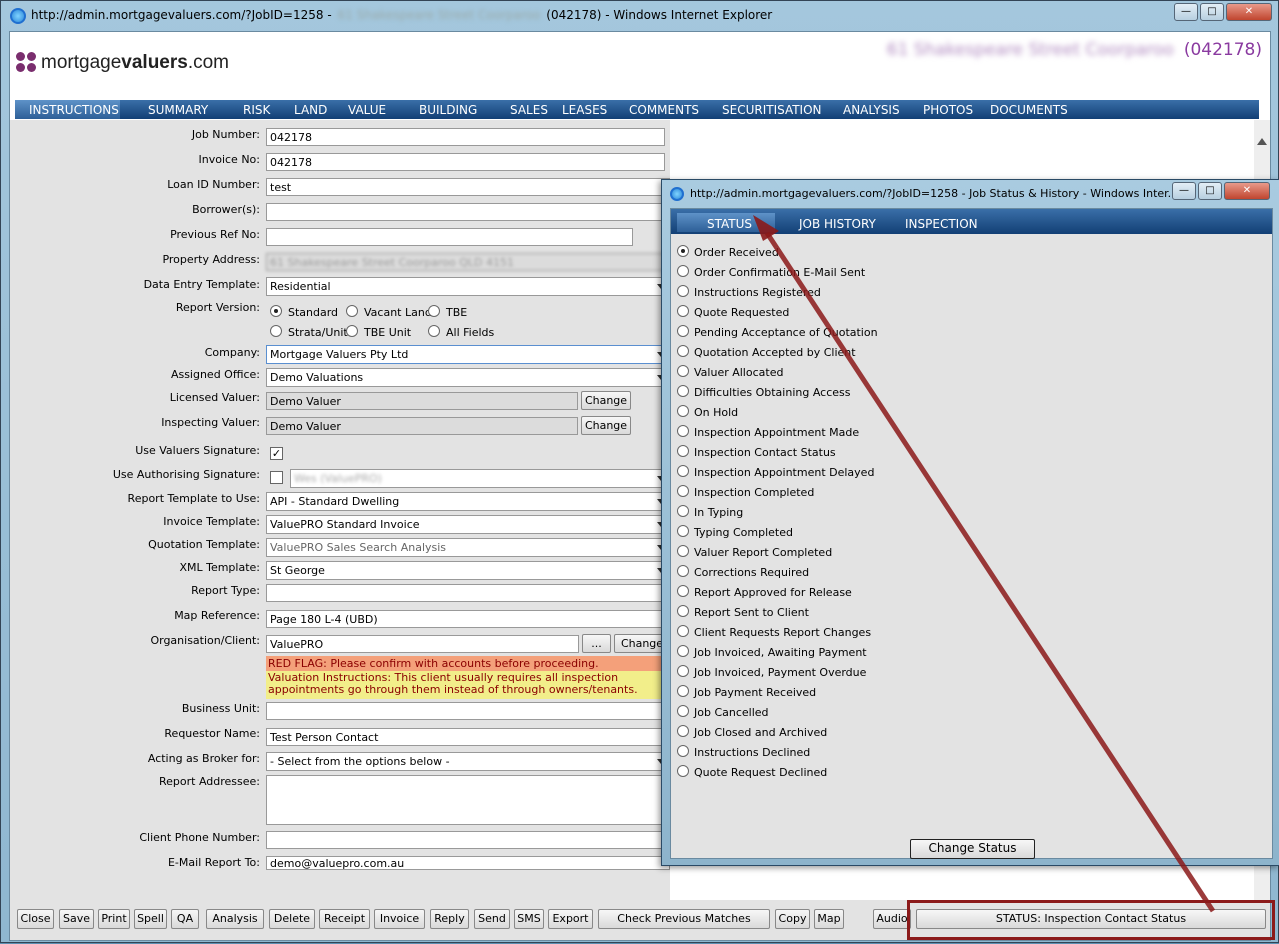 The width and height of the screenshot is (1279, 944). What do you see at coordinates (468, 711) in the screenshot?
I see `business-unit-input` at bounding box center [468, 711].